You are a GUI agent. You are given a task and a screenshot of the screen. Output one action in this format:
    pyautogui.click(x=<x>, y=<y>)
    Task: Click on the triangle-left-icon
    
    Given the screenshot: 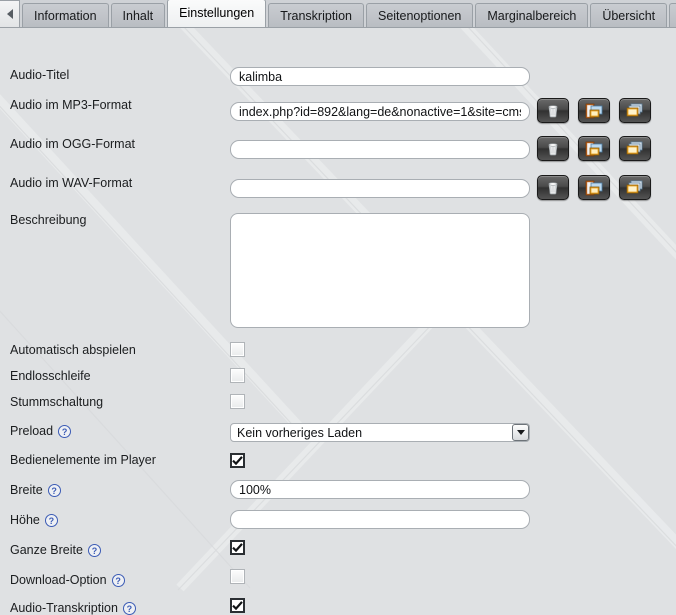 What is the action you would take?
    pyautogui.click(x=9, y=14)
    